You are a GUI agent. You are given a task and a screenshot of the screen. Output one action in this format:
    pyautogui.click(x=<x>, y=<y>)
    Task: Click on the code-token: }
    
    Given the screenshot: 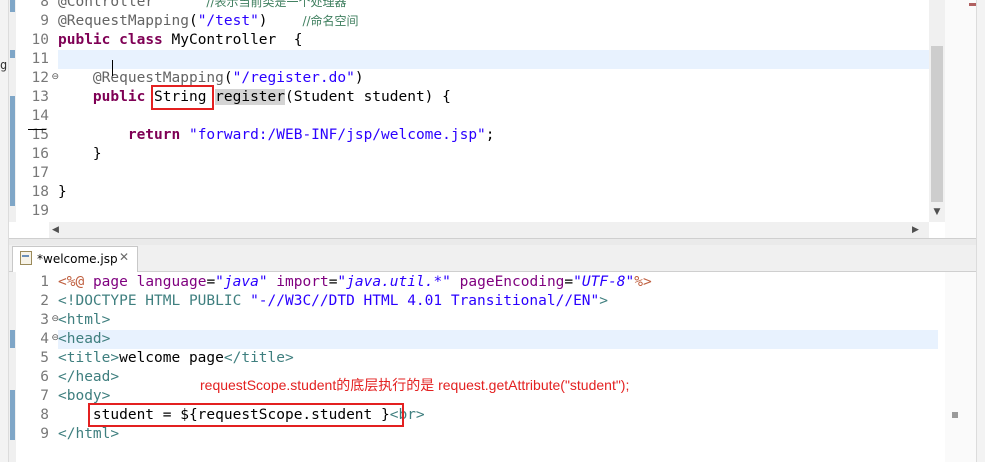 What is the action you would take?
    pyautogui.click(x=80, y=154)
    